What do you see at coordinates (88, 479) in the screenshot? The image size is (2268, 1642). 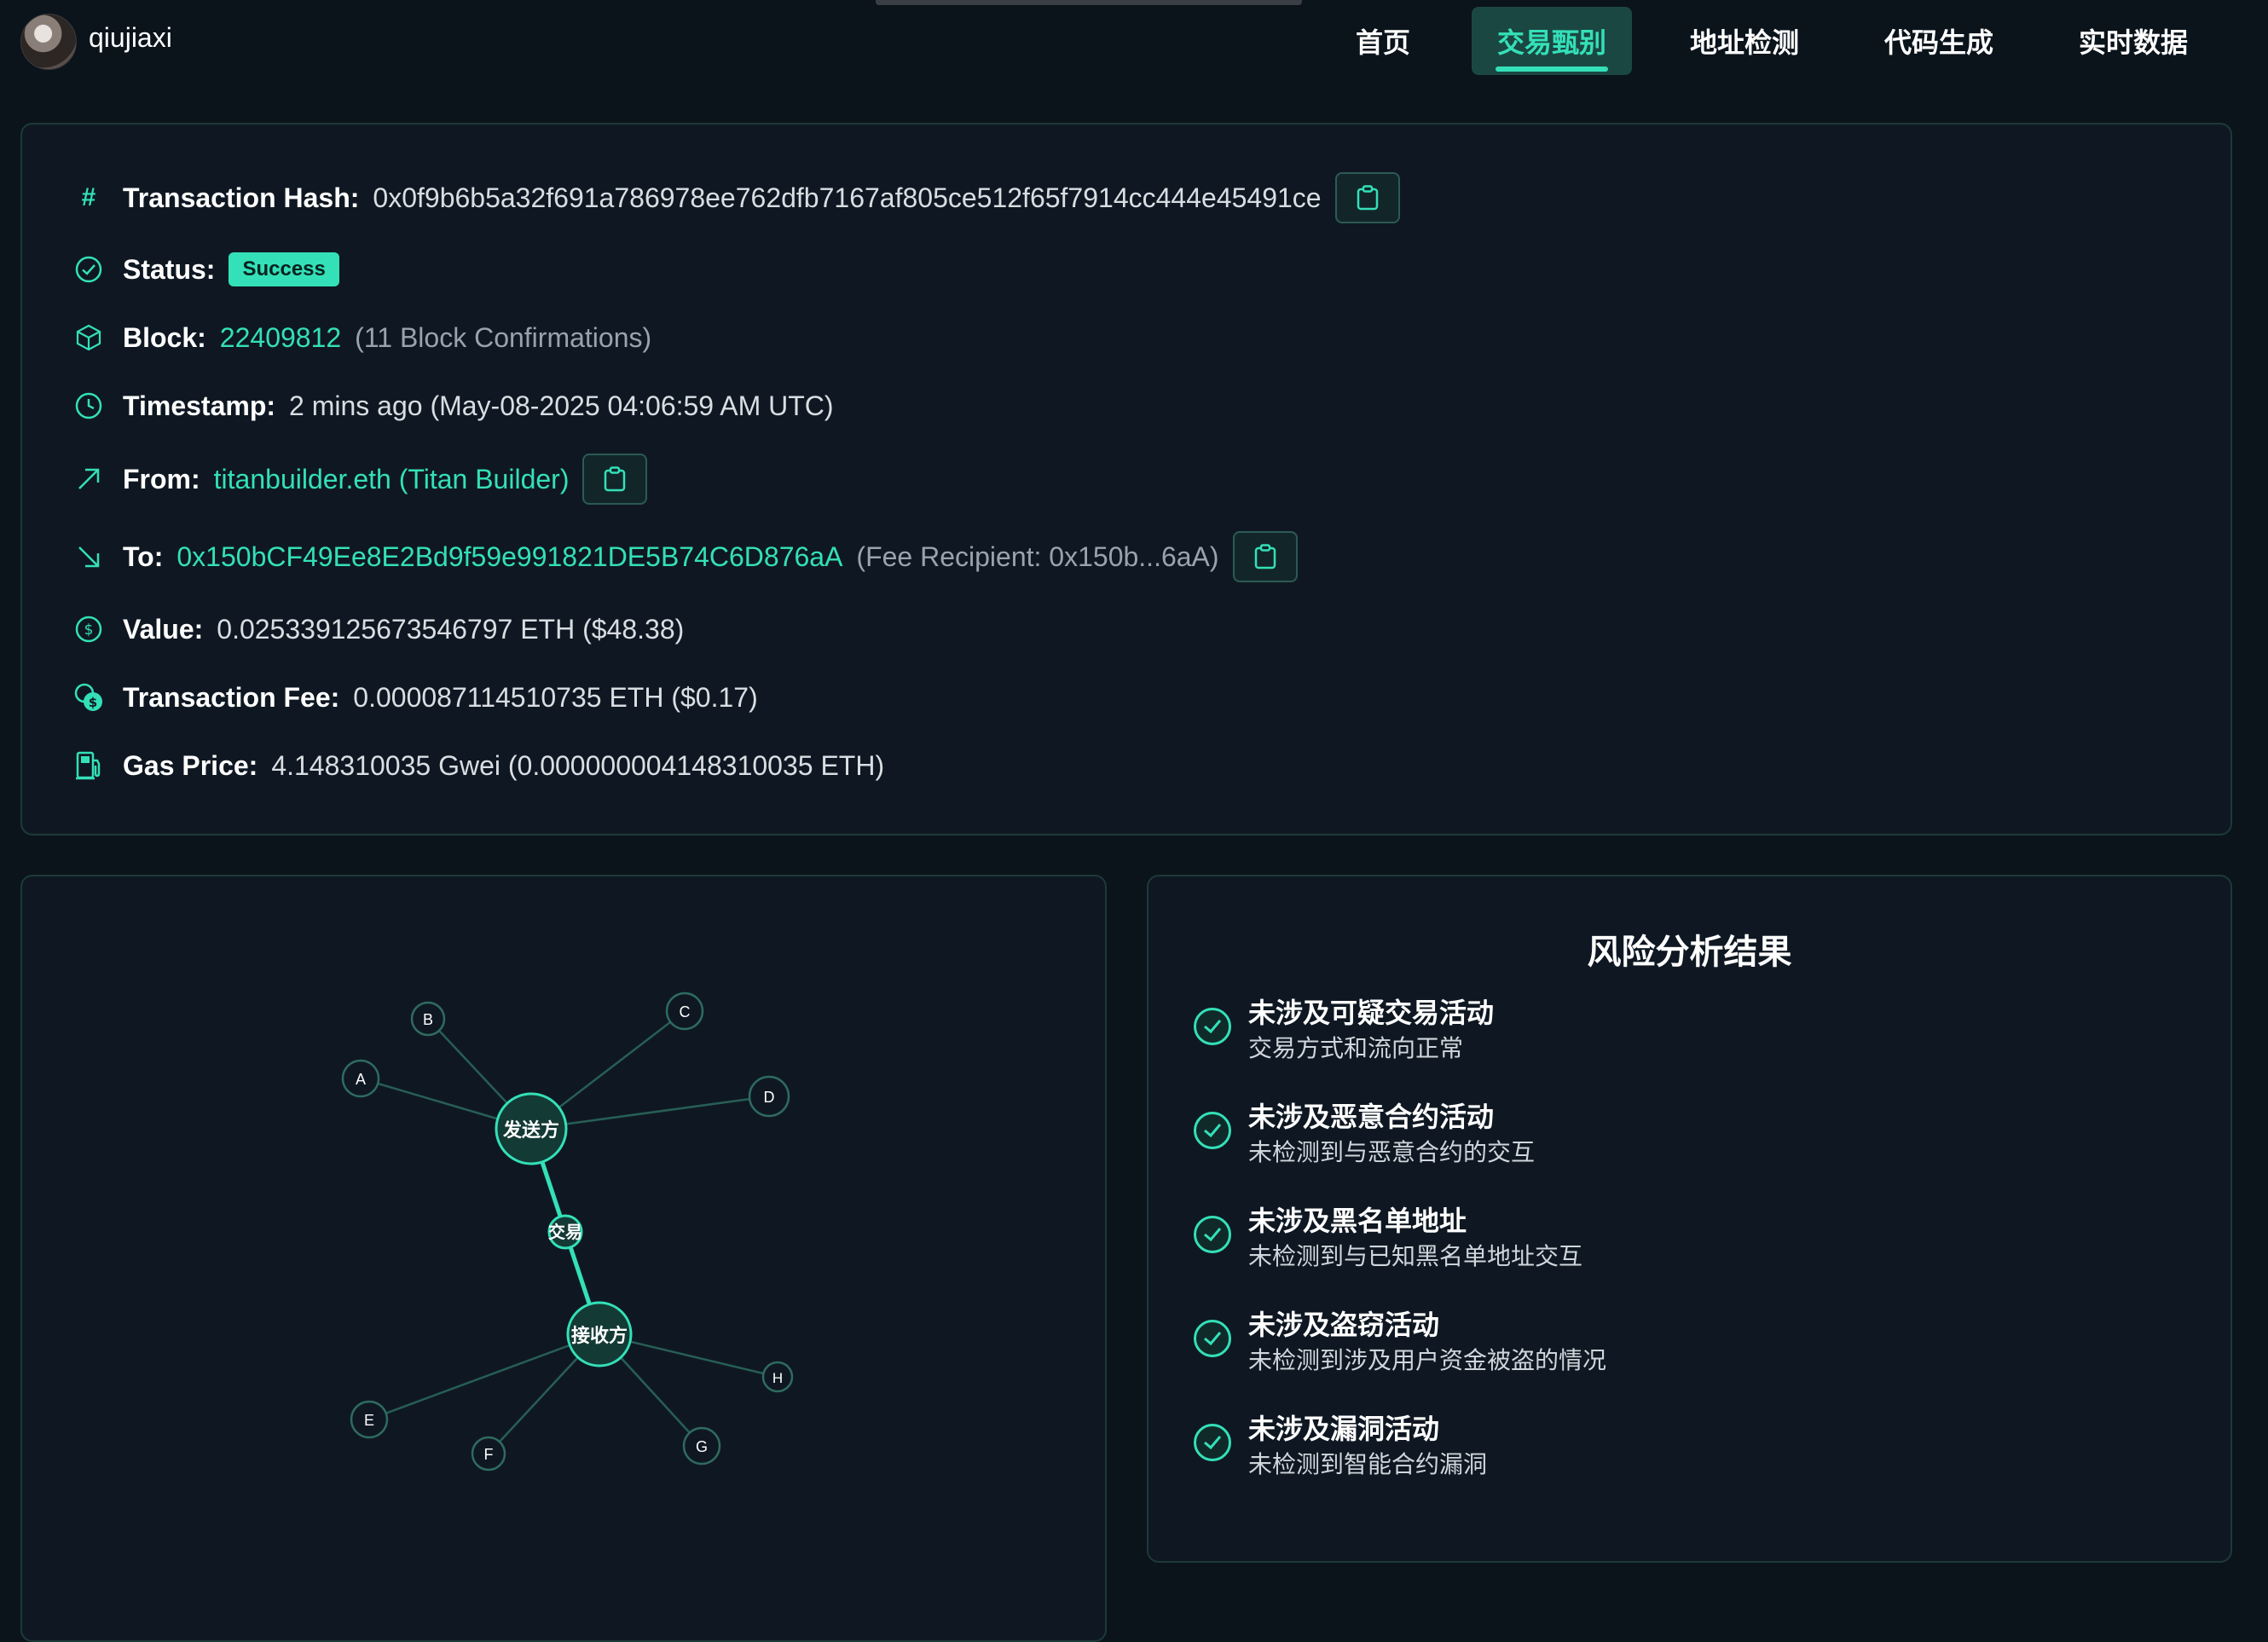 I see `arrow-up-right-icon` at bounding box center [88, 479].